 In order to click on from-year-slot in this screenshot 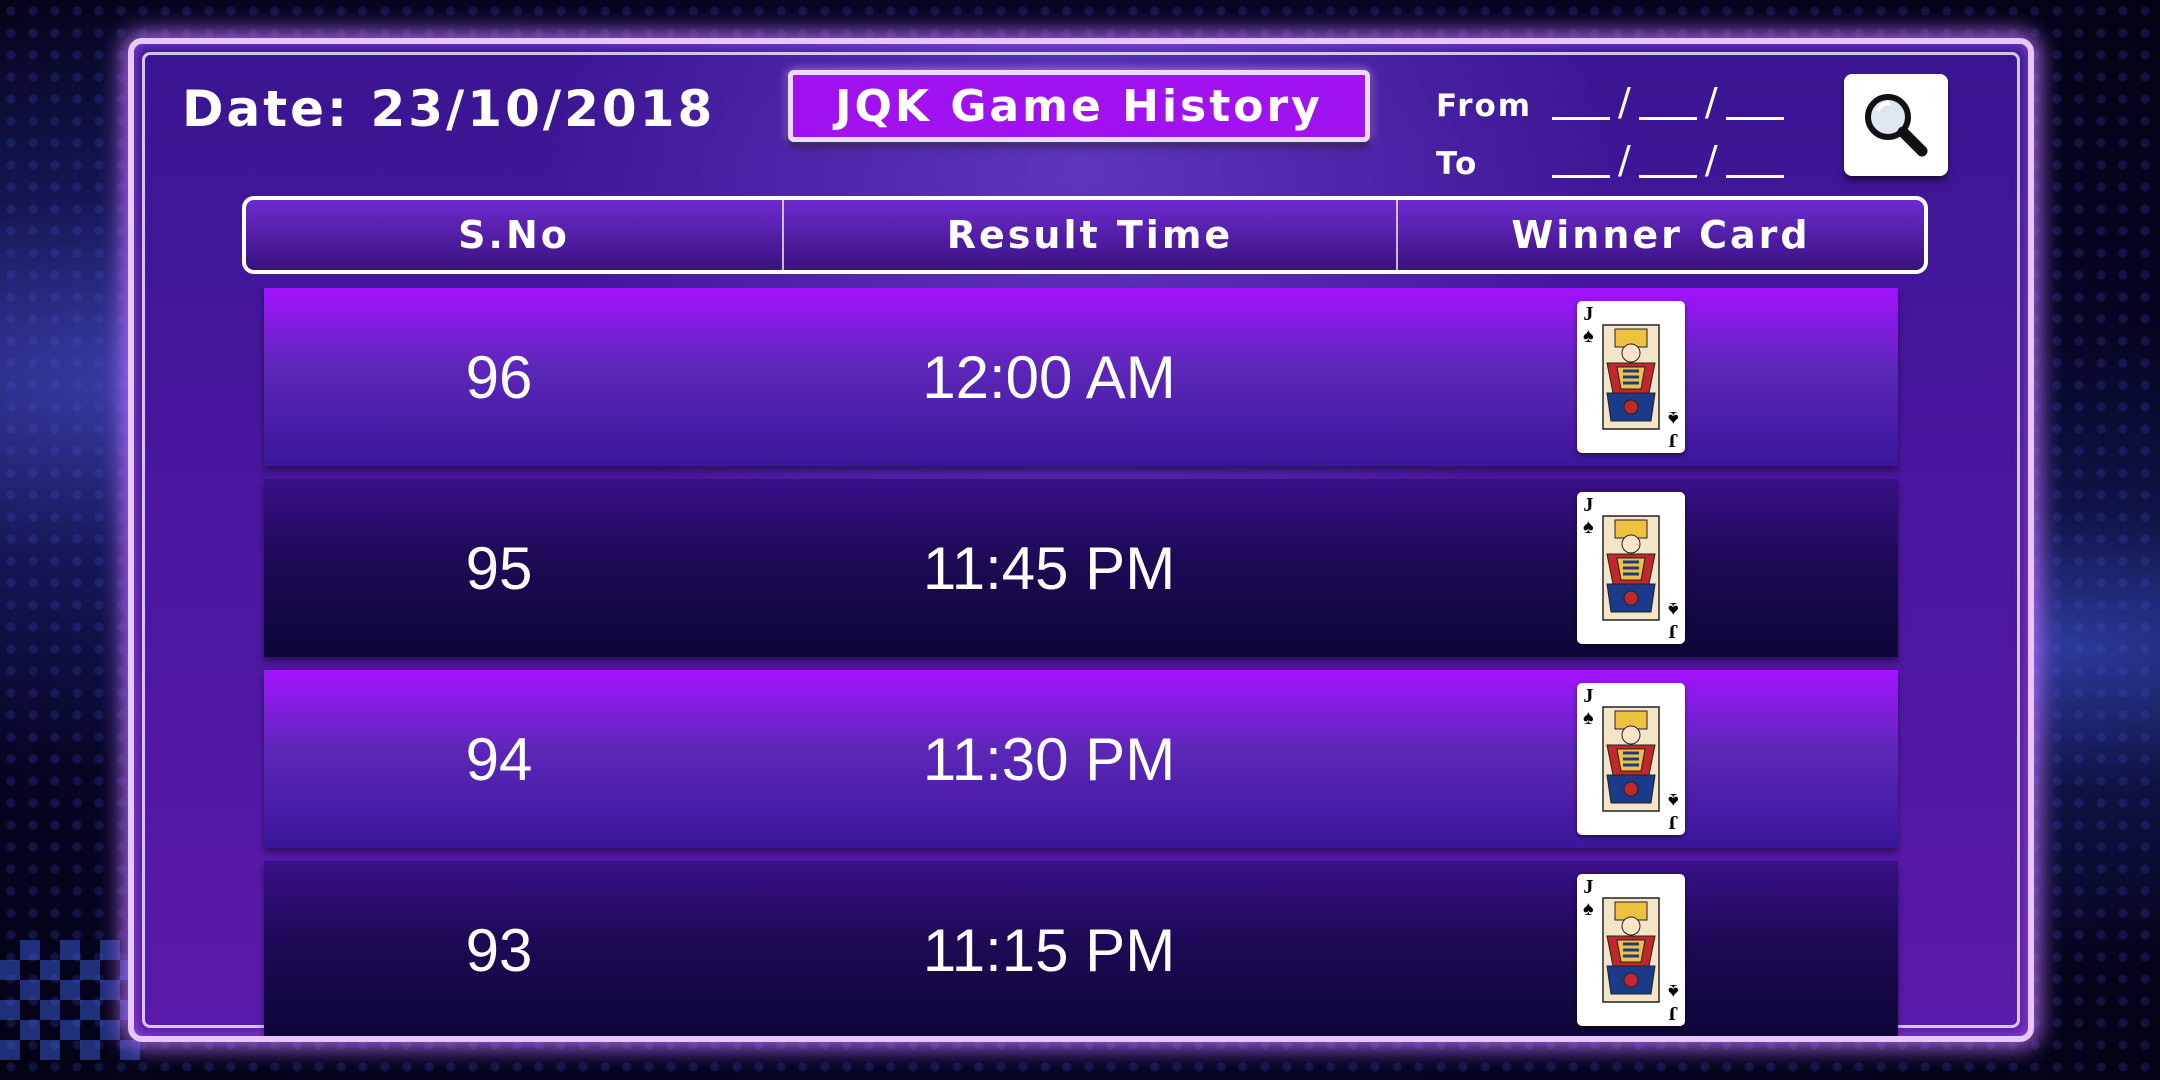, I will do `click(1754, 118)`.